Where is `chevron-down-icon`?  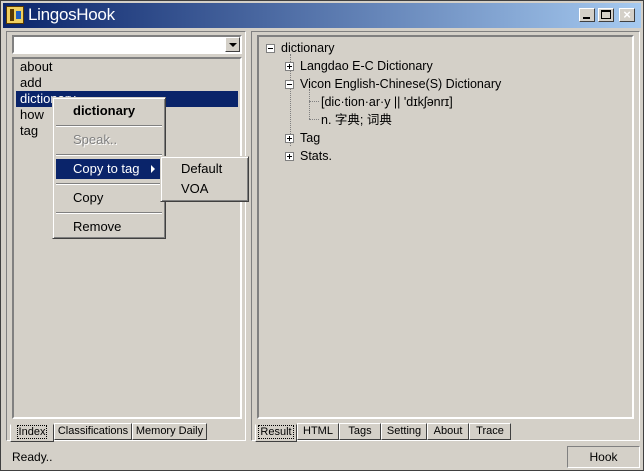
chevron-down-icon is located at coordinates (233, 45).